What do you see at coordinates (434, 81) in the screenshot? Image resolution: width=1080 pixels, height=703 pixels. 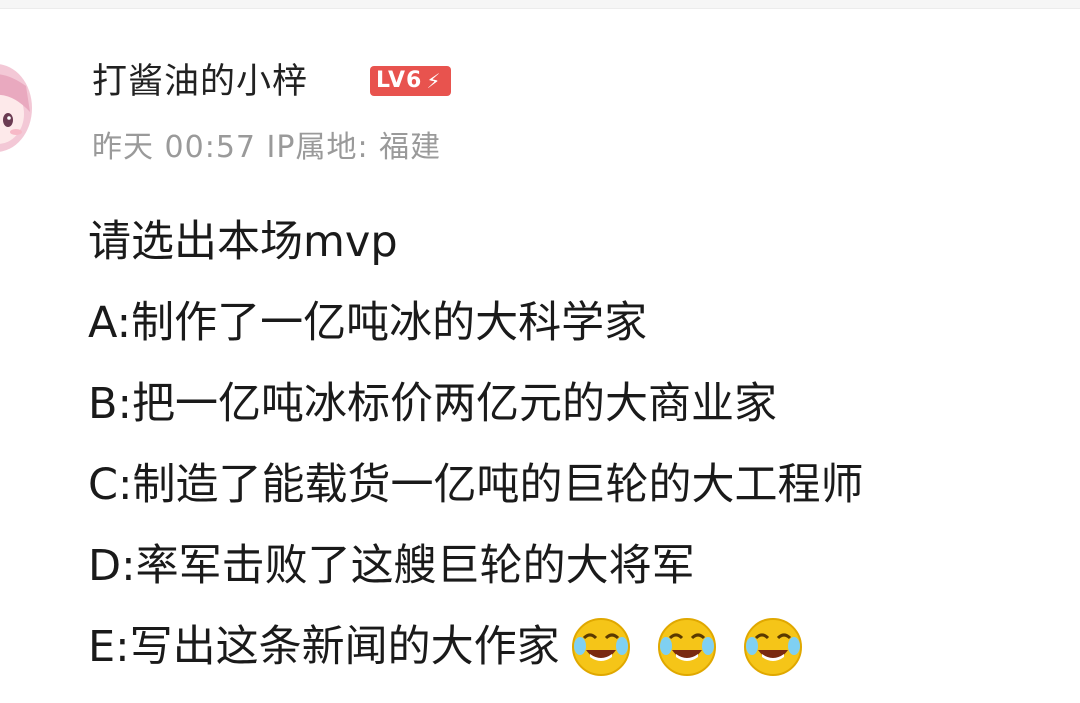 I see `lightning-icon: ⚡` at bounding box center [434, 81].